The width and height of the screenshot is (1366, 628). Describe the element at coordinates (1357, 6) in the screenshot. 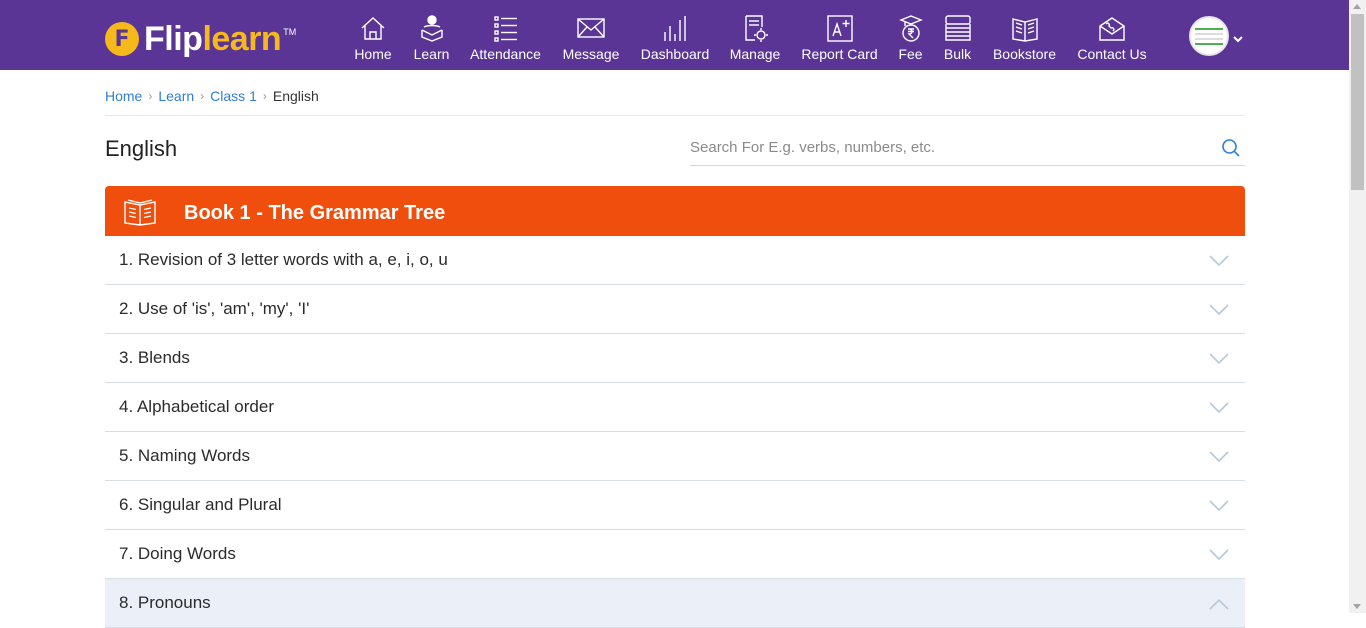

I see `scroll-up-icon` at that location.